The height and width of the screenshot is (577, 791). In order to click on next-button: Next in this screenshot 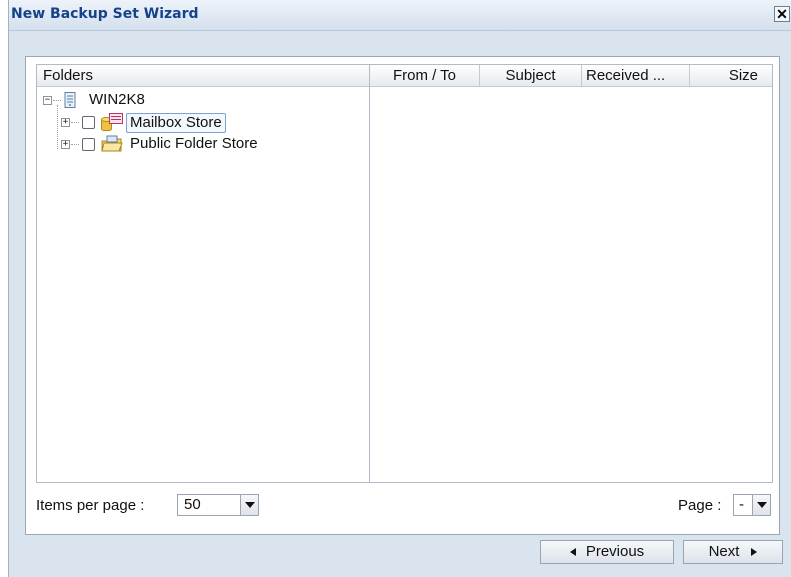, I will do `click(733, 552)`.